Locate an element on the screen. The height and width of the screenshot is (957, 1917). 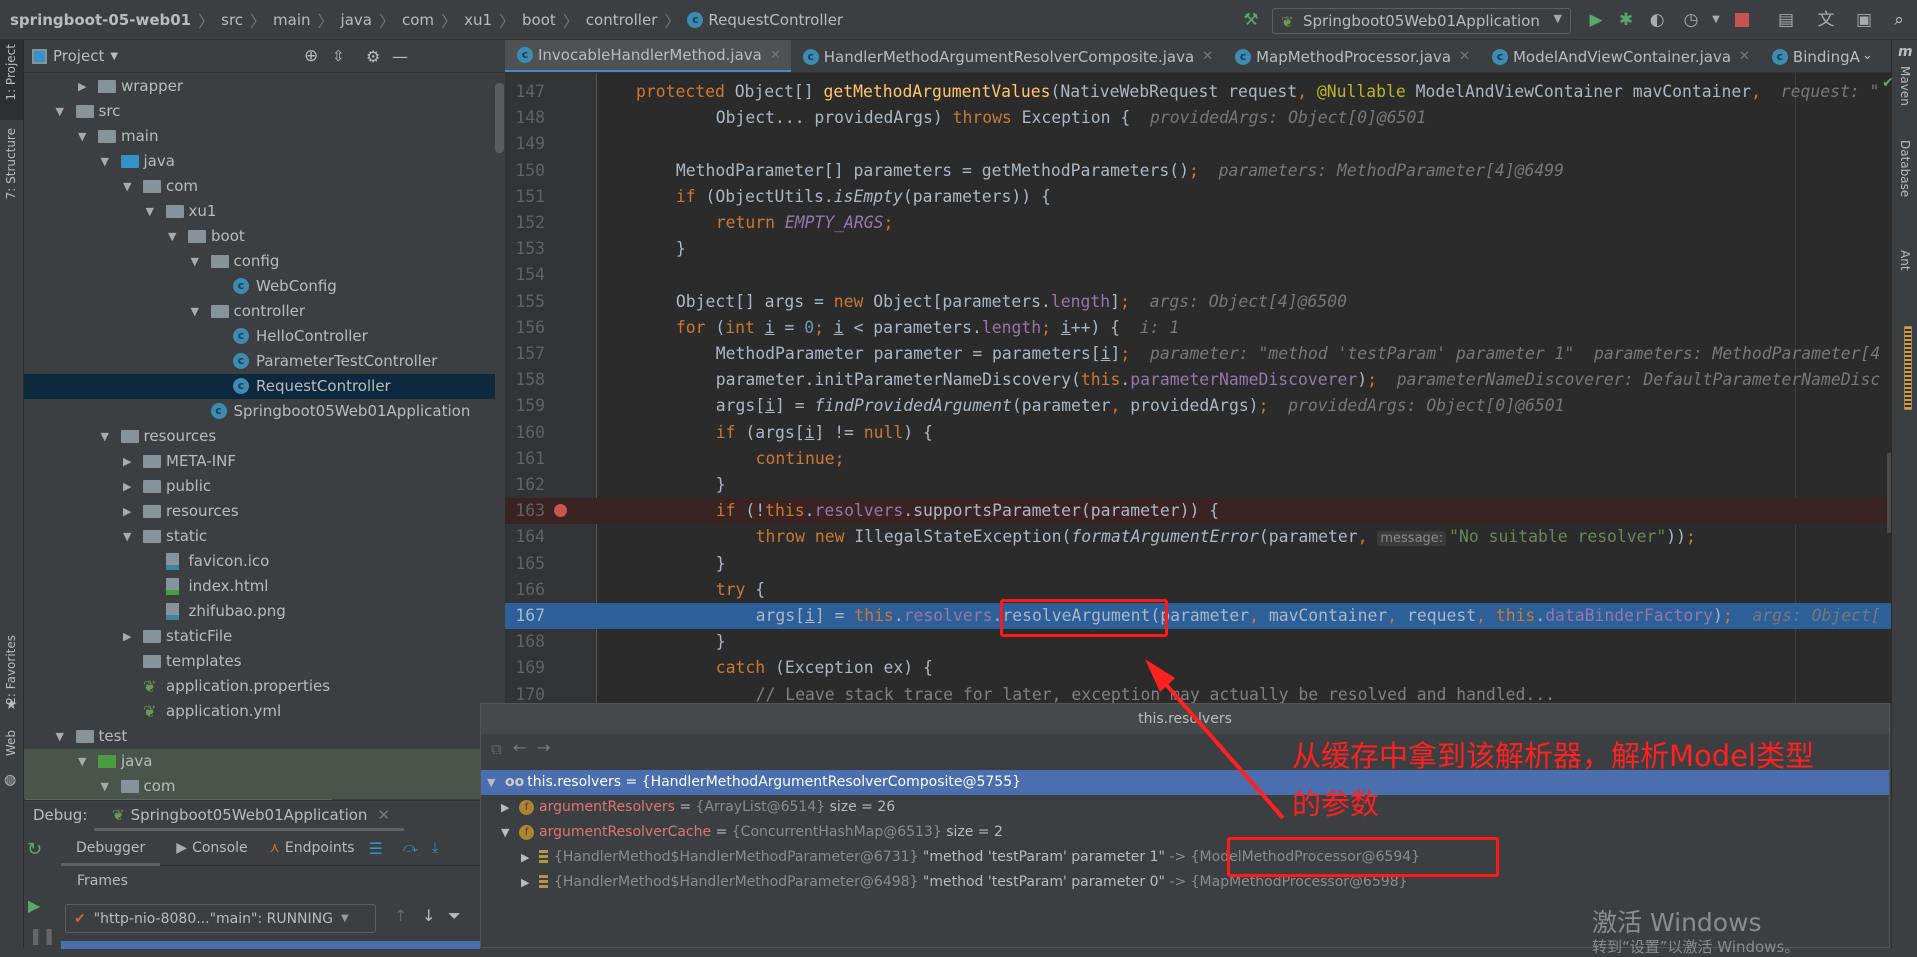
tree-item: ▼ main is located at coordinates (259, 136).